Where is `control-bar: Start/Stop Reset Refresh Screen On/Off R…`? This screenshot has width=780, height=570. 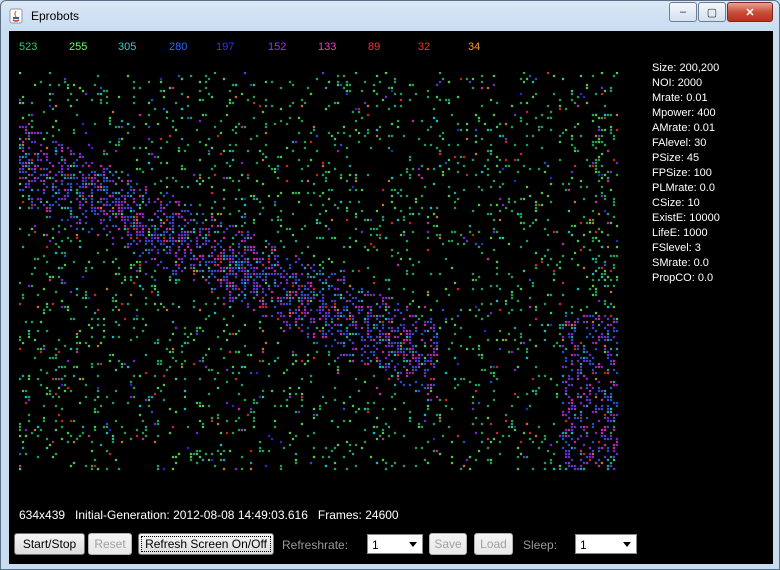 control-bar: Start/Stop Reset Refresh Screen On/Off R… is located at coordinates (391, 546).